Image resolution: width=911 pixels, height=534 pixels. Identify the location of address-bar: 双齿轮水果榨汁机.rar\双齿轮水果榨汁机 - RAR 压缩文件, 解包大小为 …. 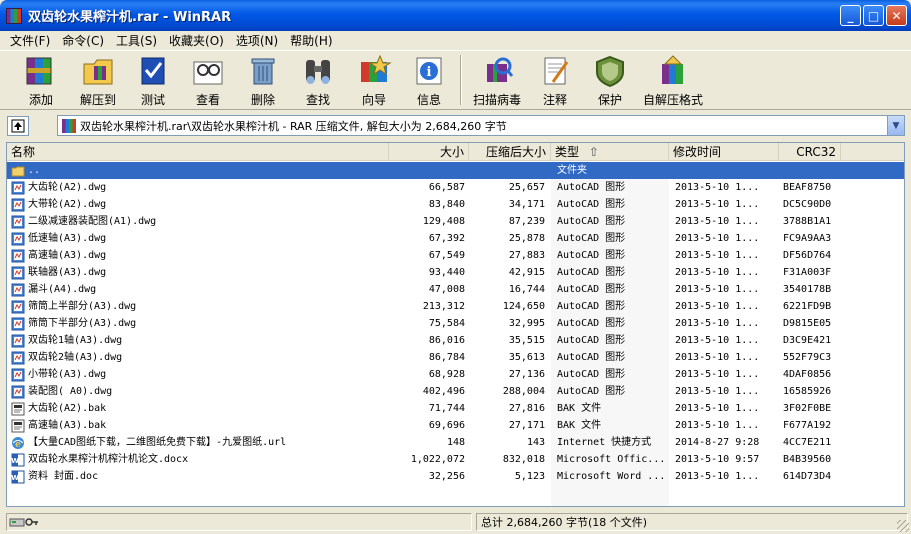
(455, 126).